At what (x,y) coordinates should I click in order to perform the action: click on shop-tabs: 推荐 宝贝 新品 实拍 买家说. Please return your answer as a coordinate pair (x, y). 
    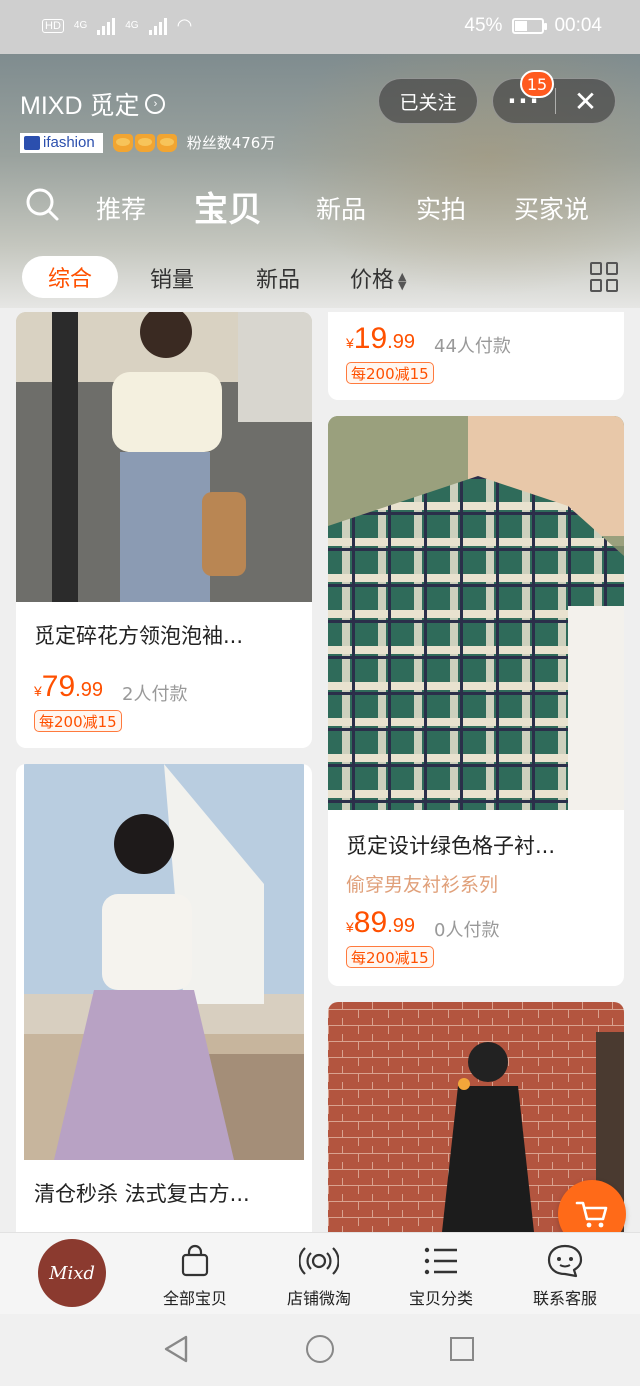
    Looking at the image, I should click on (320, 204).